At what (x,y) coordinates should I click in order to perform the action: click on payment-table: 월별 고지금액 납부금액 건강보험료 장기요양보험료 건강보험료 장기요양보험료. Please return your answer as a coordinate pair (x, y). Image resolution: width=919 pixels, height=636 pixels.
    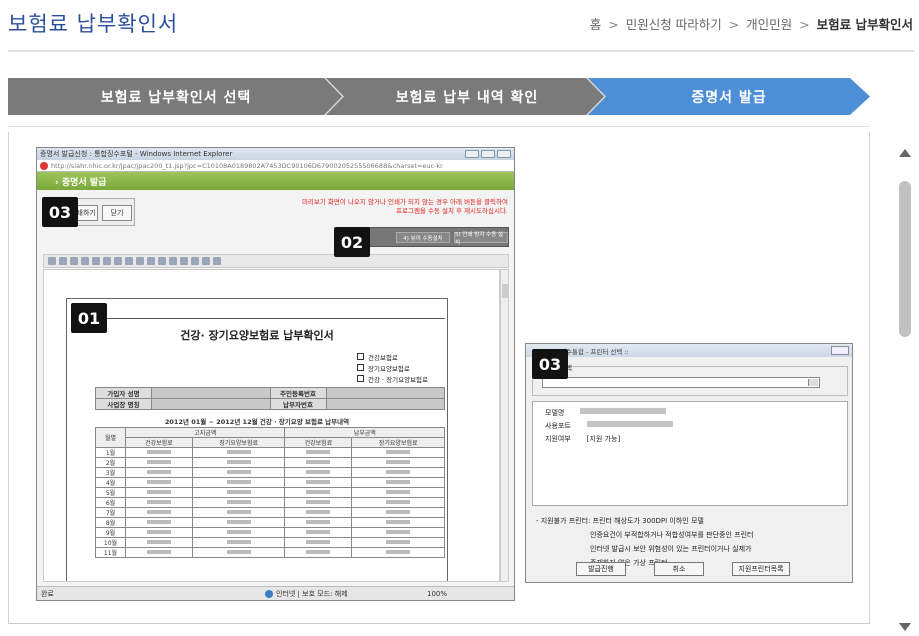
    Looking at the image, I should click on (270, 492).